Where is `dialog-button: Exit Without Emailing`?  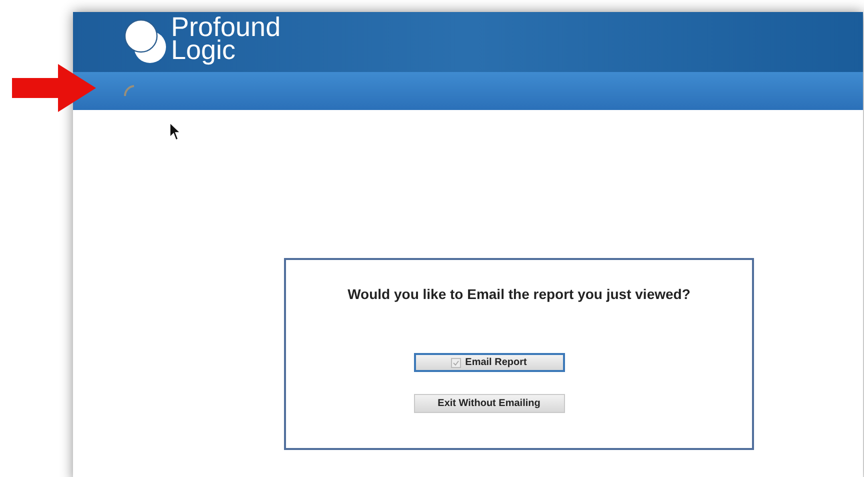 dialog-button: Exit Without Emailing is located at coordinates (489, 403).